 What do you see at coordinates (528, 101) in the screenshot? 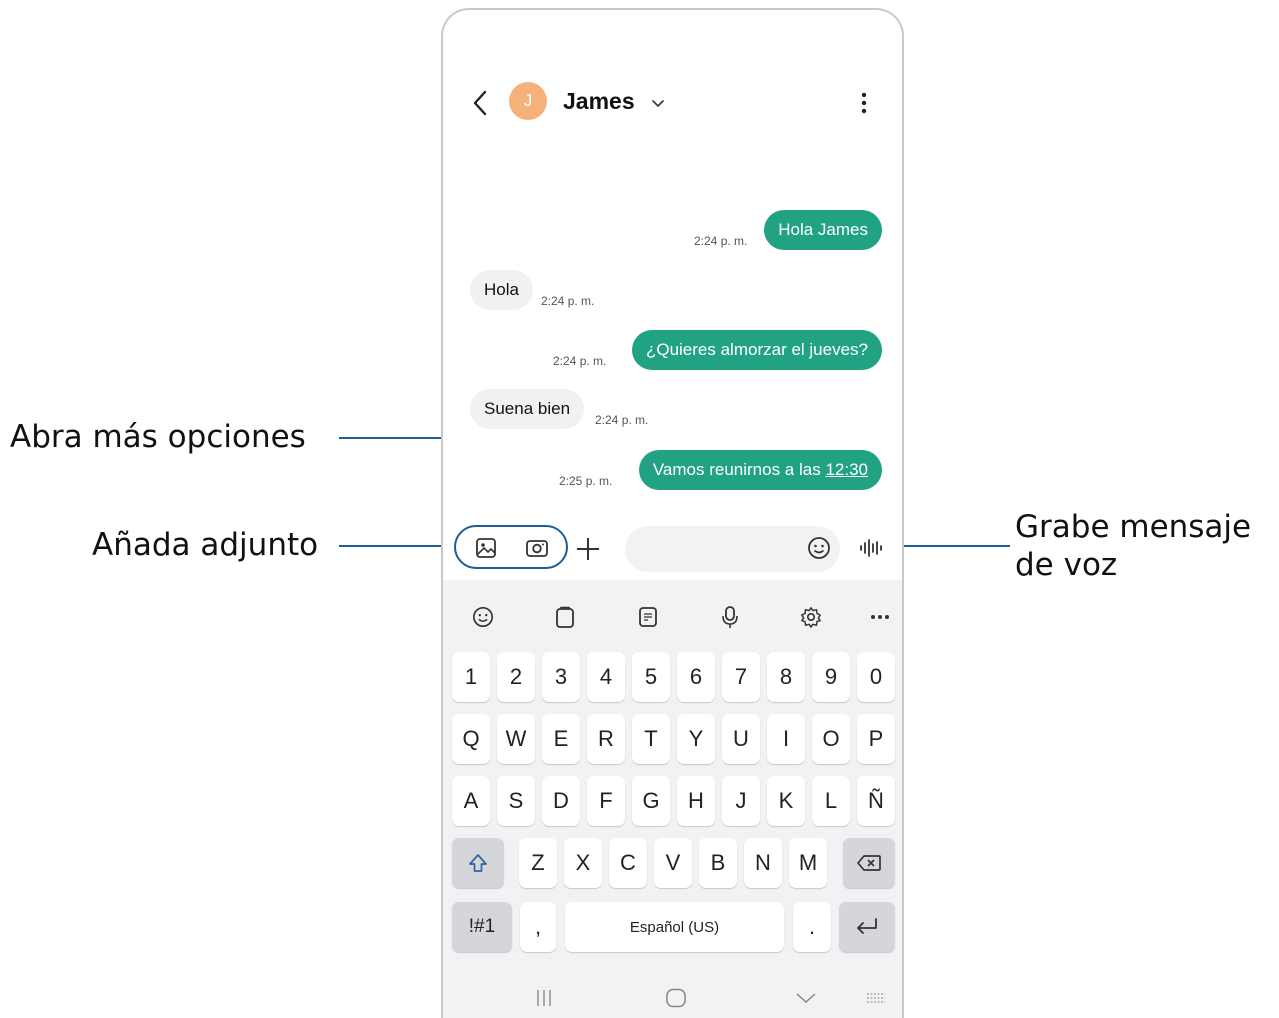
I see `avatar: J` at bounding box center [528, 101].